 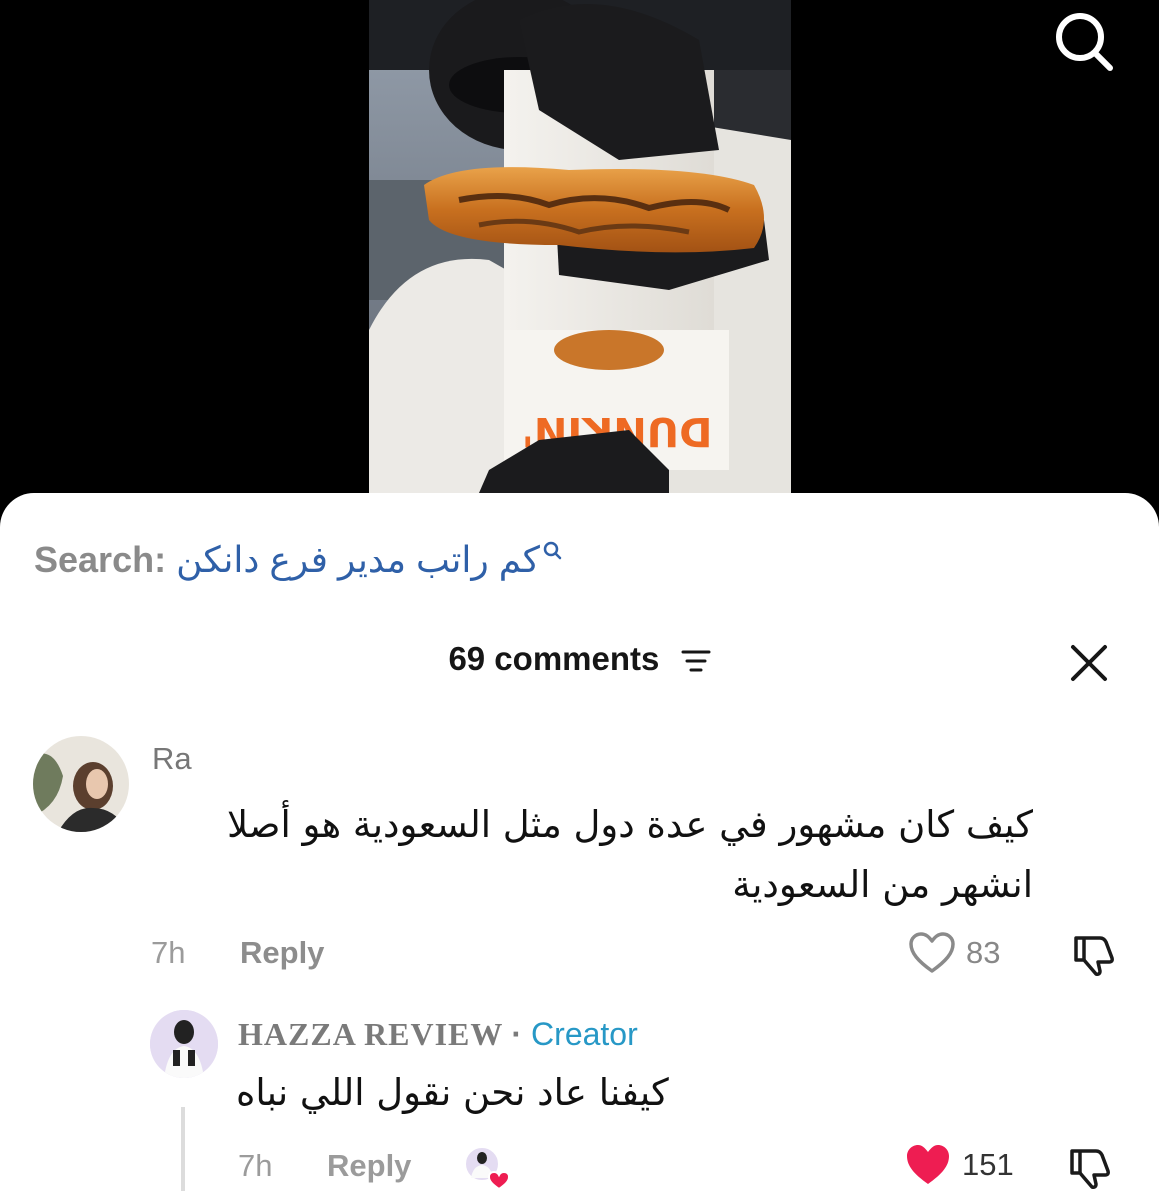 What do you see at coordinates (1089, 663) in the screenshot?
I see `close-icon` at bounding box center [1089, 663].